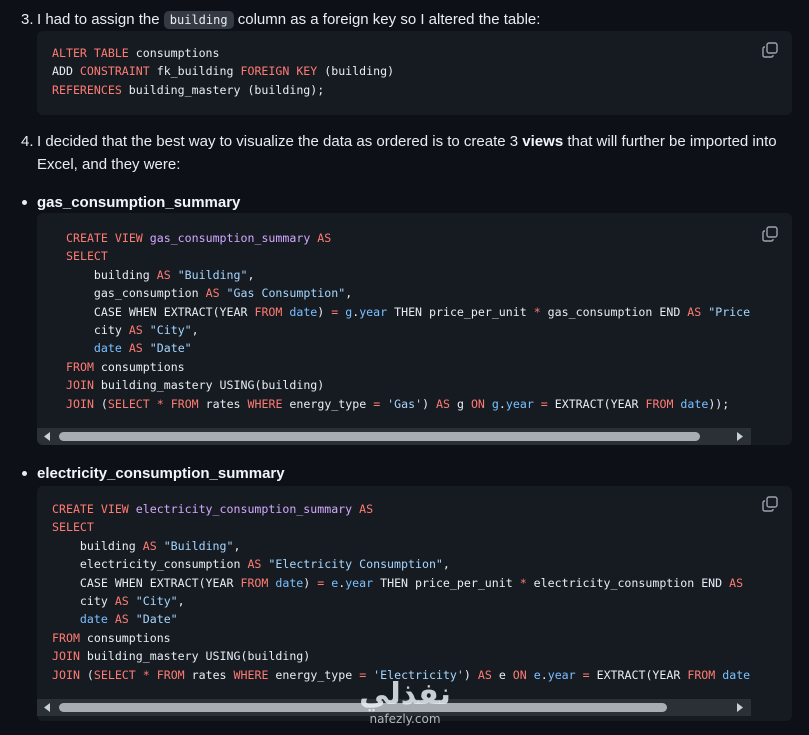  What do you see at coordinates (156, 403) in the screenshot?
I see `code-token: *` at bounding box center [156, 403].